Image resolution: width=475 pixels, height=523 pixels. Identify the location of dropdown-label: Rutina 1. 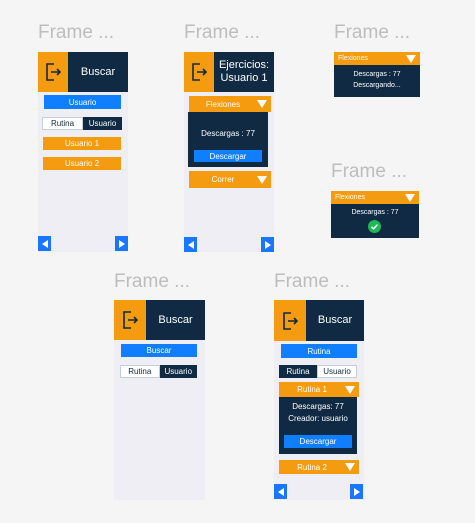
(312, 389).